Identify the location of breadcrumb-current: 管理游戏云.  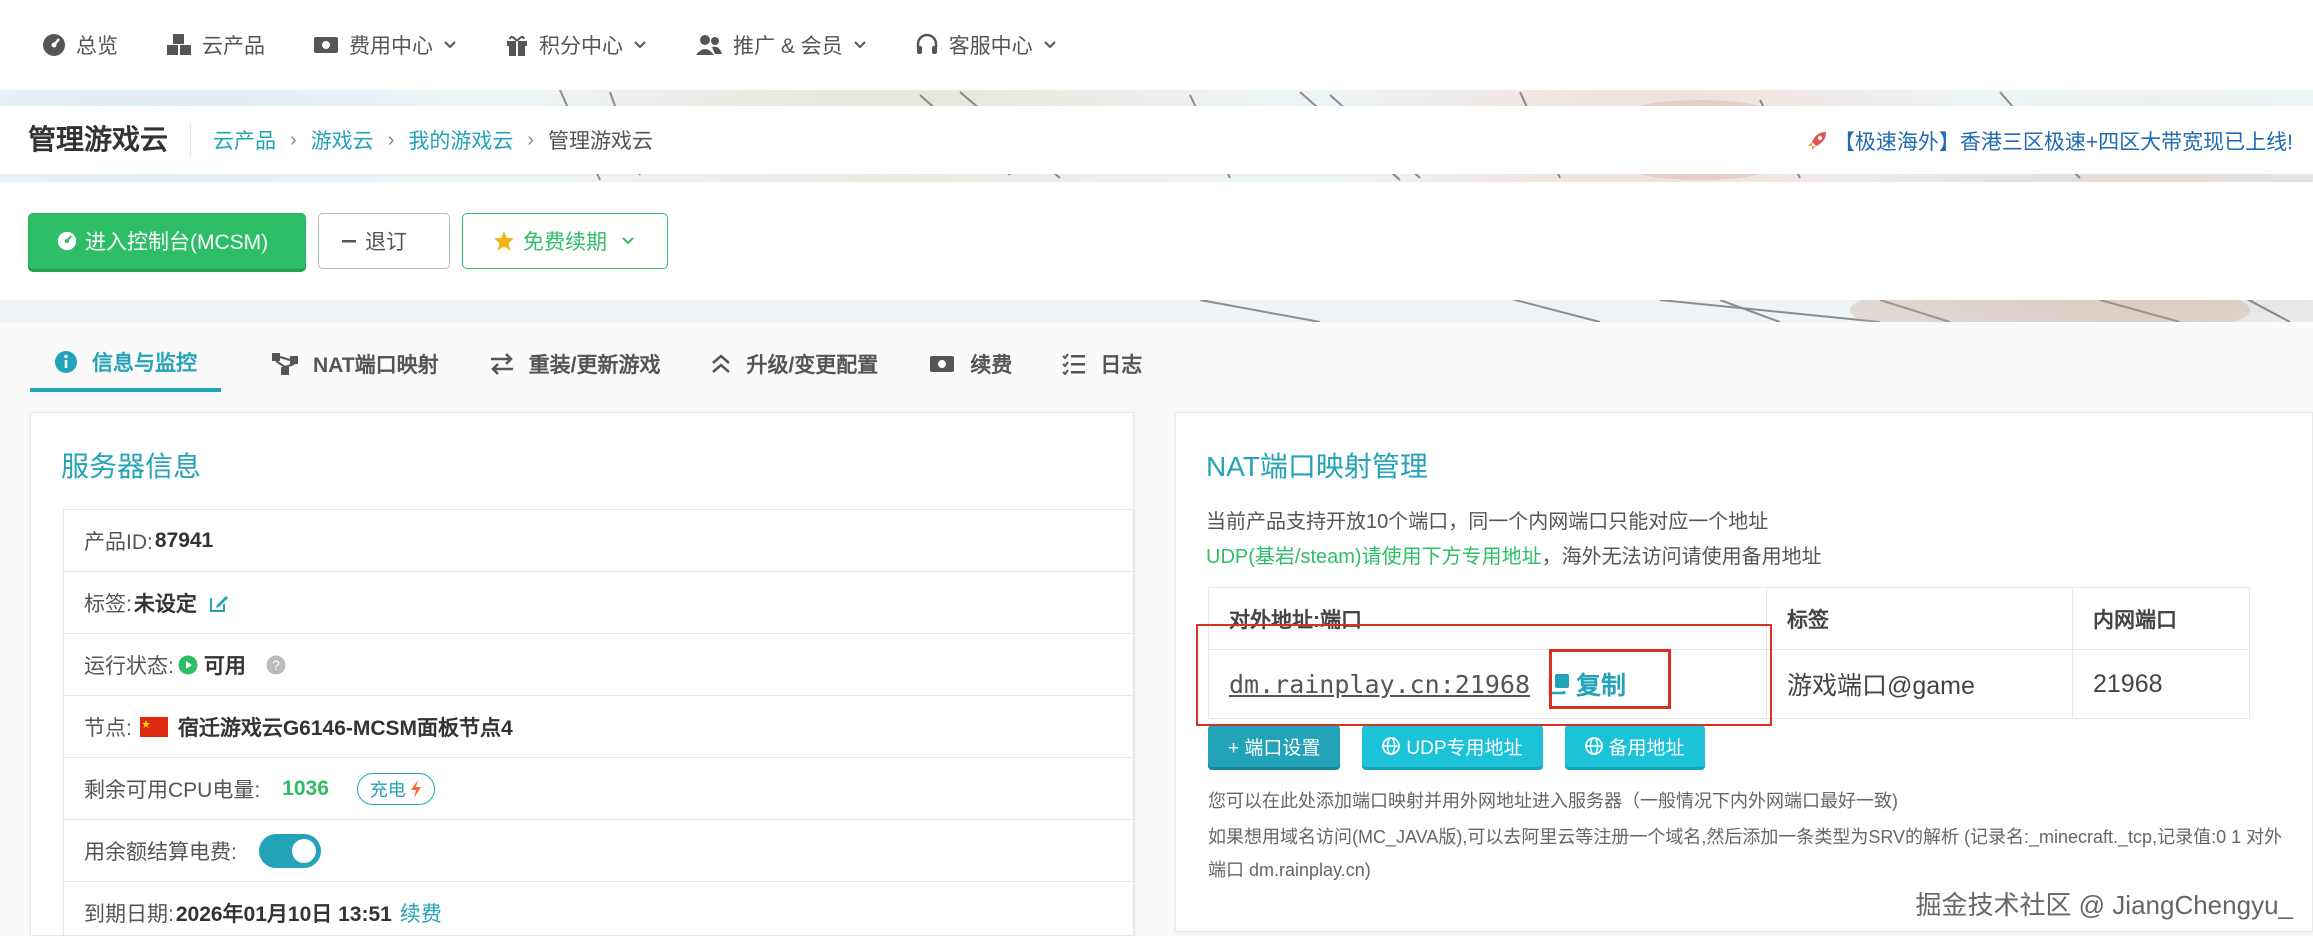
(601, 141).